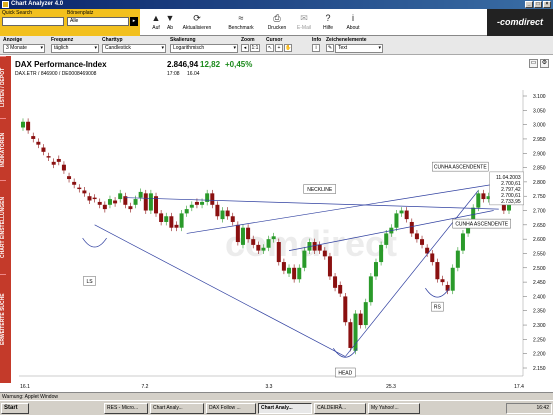 The width and height of the screenshot is (553, 415). I want to click on y-tick-label: 2.500, so click(539, 269).